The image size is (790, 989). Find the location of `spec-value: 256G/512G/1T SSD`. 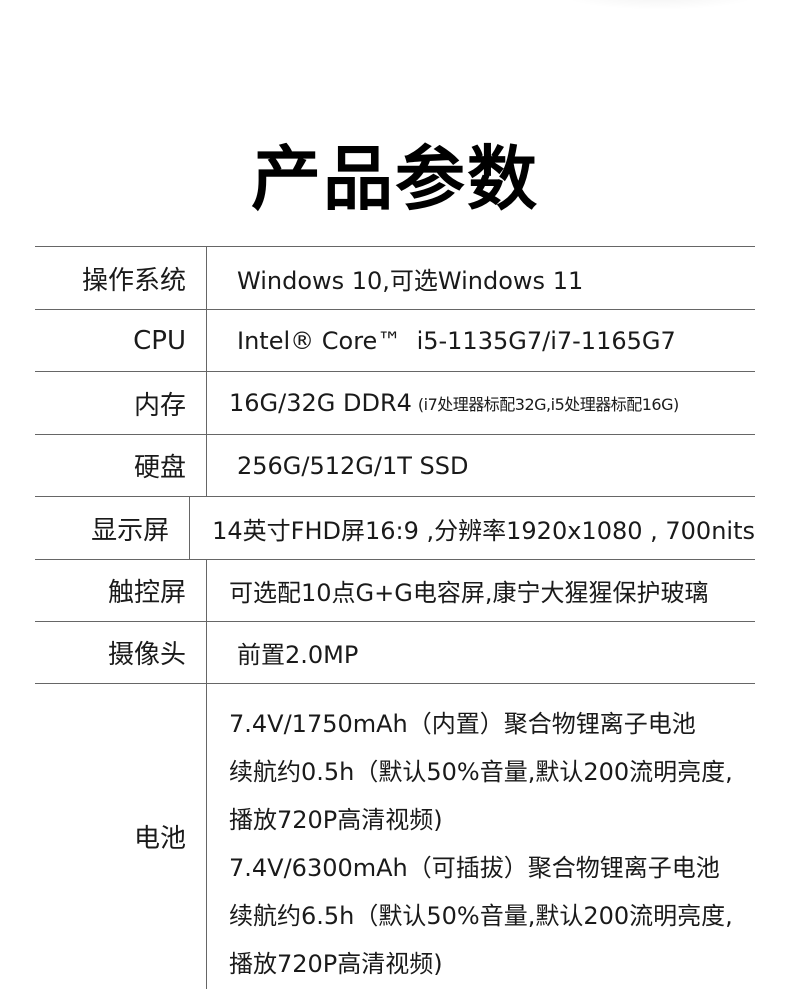

spec-value: 256G/512G/1T SSD is located at coordinates (353, 465).